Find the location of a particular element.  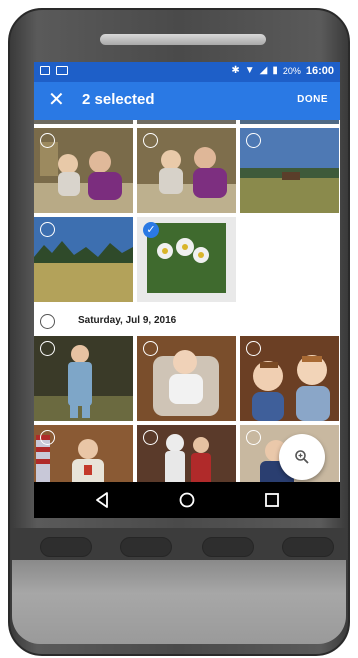

navigation-bar is located at coordinates (187, 500).